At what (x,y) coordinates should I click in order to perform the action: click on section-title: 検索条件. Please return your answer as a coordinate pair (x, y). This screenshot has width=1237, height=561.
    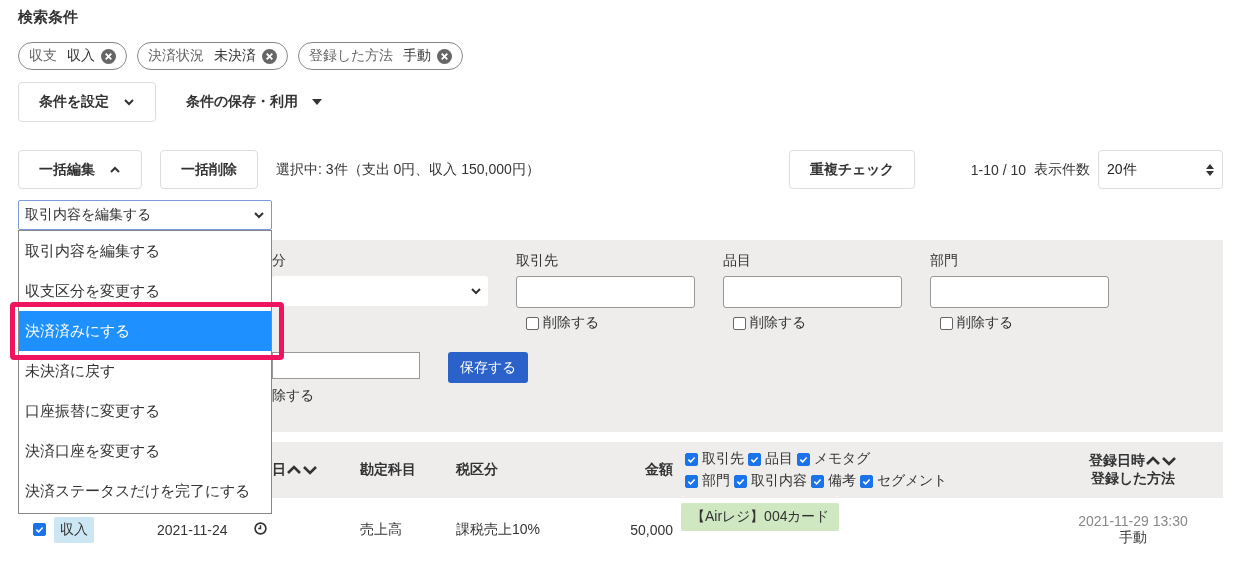
    Looking at the image, I should click on (48, 17).